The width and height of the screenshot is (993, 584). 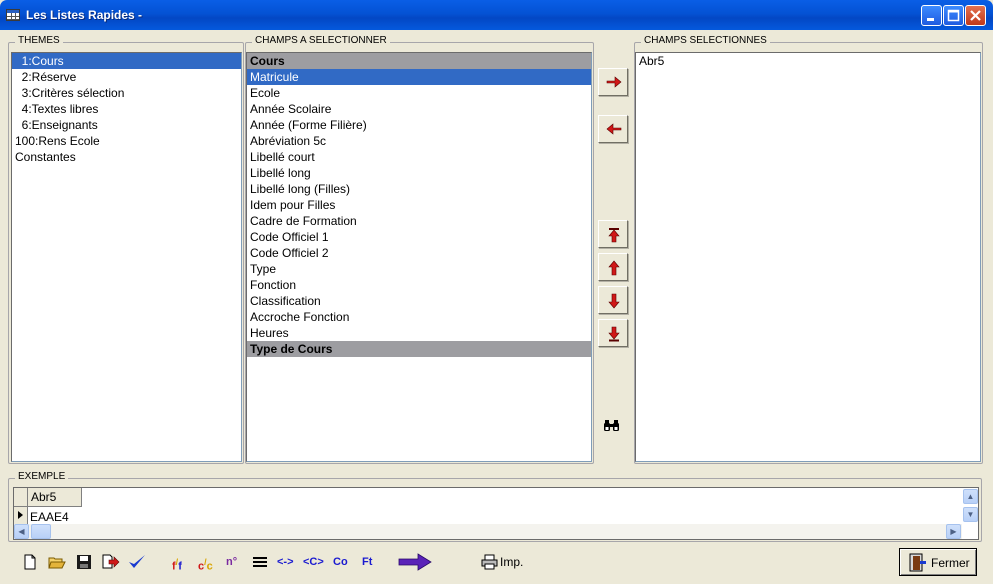 What do you see at coordinates (489, 562) in the screenshot?
I see `printer-icon` at bounding box center [489, 562].